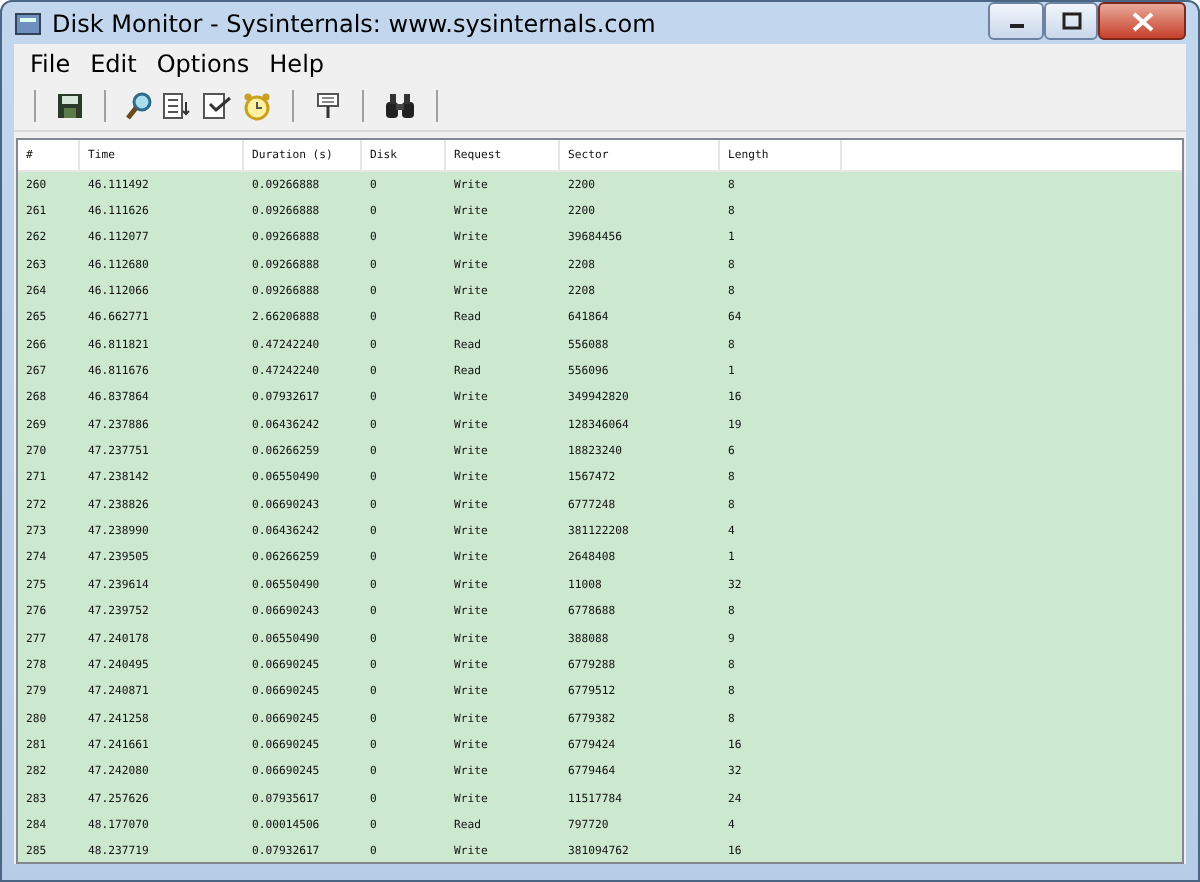 The image size is (1200, 882). Describe the element at coordinates (203, 63) in the screenshot. I see `menu-item: Options` at that location.